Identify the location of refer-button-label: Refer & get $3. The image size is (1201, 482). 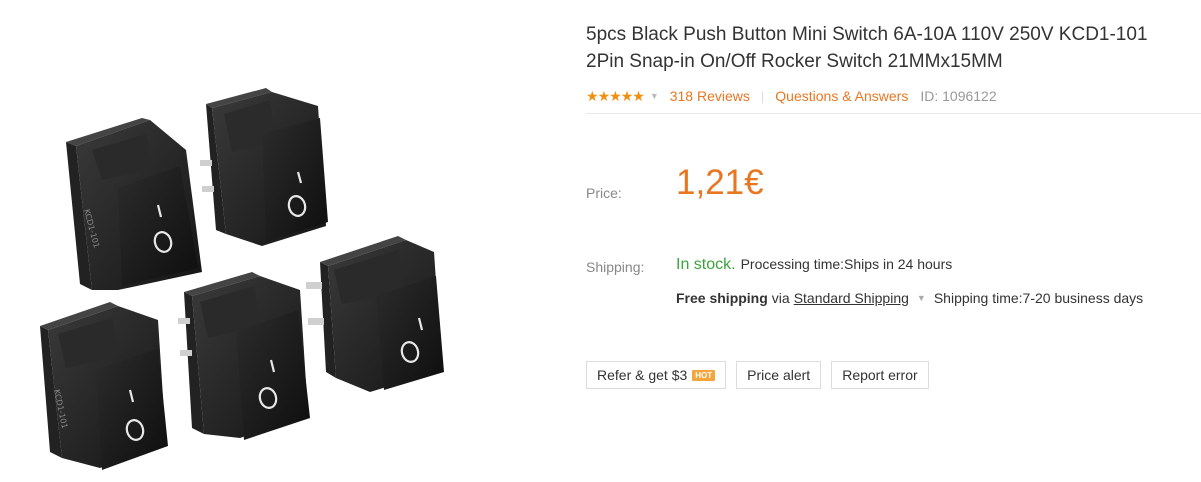
(642, 375).